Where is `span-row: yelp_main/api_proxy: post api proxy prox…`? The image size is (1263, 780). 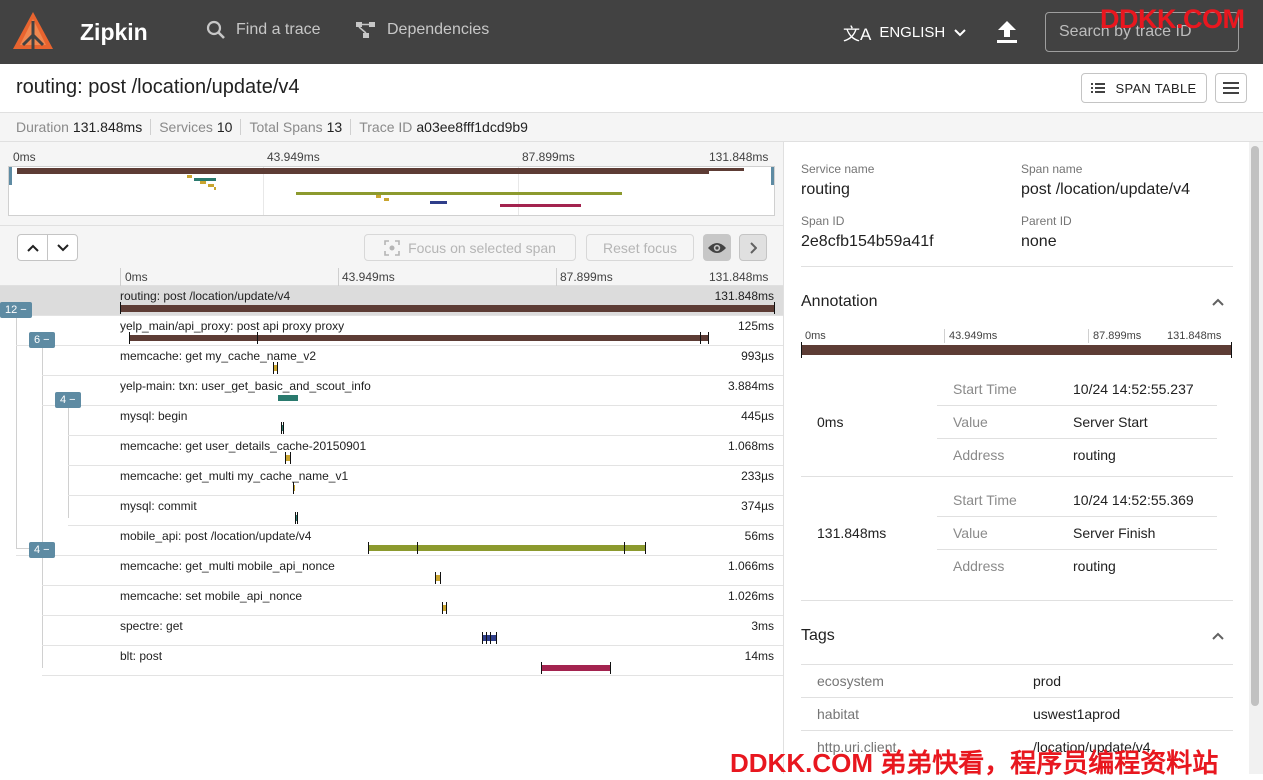 span-row: yelp_main/api_proxy: post api proxy prox… is located at coordinates (391, 332).